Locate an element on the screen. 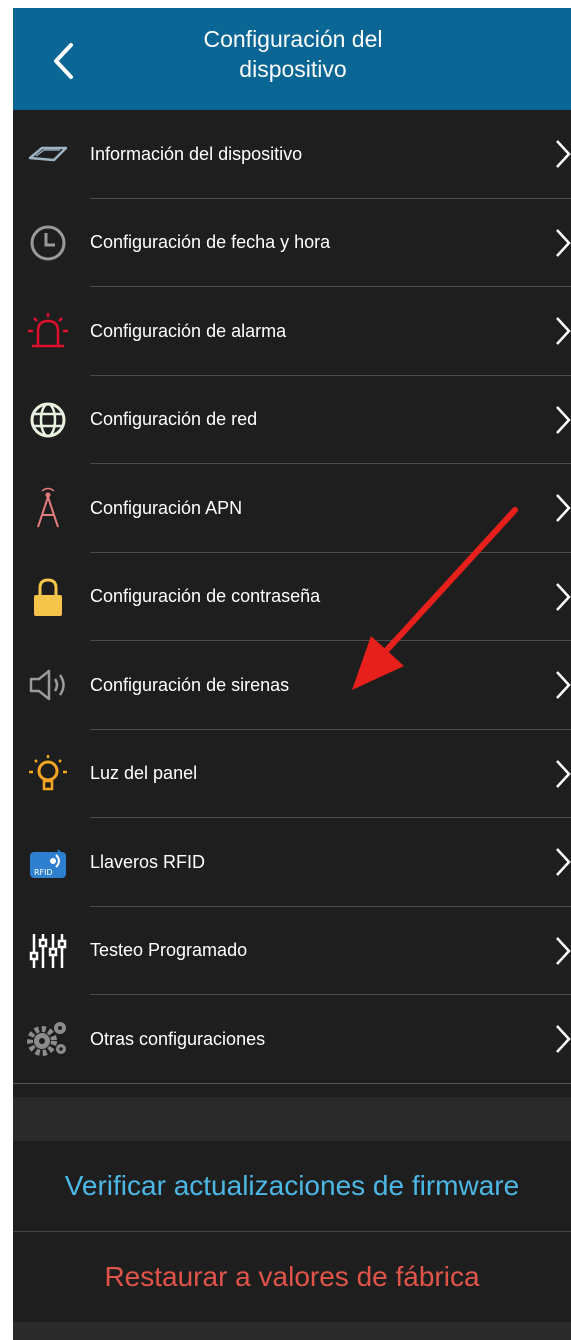 Image resolution: width=571 pixels, height=1340 pixels. menu-item-label: Configuración de sirenas is located at coordinates (190, 684).